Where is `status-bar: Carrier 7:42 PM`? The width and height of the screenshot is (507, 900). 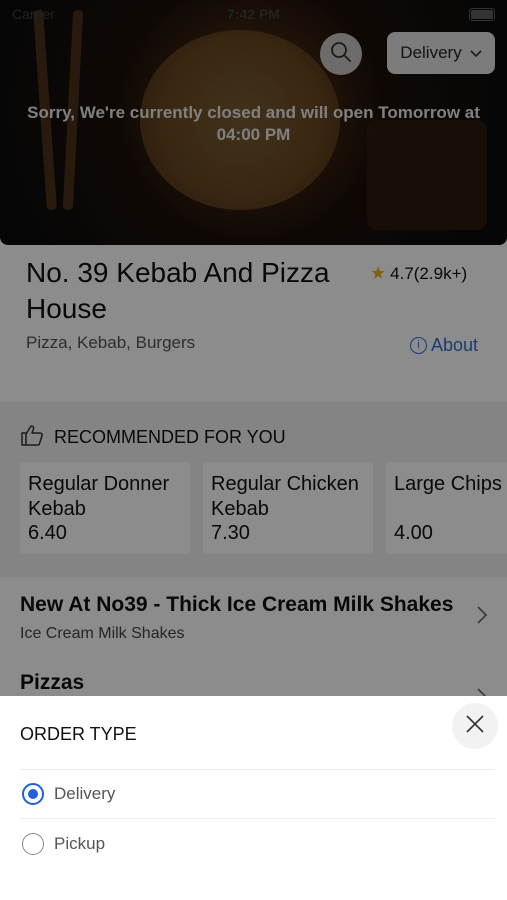
status-bar: Carrier 7:42 PM is located at coordinates (253, 13).